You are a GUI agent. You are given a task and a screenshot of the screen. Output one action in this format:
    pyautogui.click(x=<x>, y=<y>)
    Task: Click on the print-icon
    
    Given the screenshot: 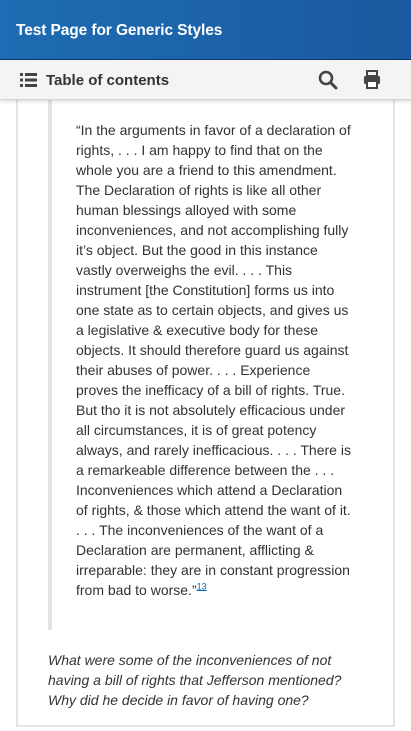 What is the action you would take?
    pyautogui.click(x=372, y=79)
    